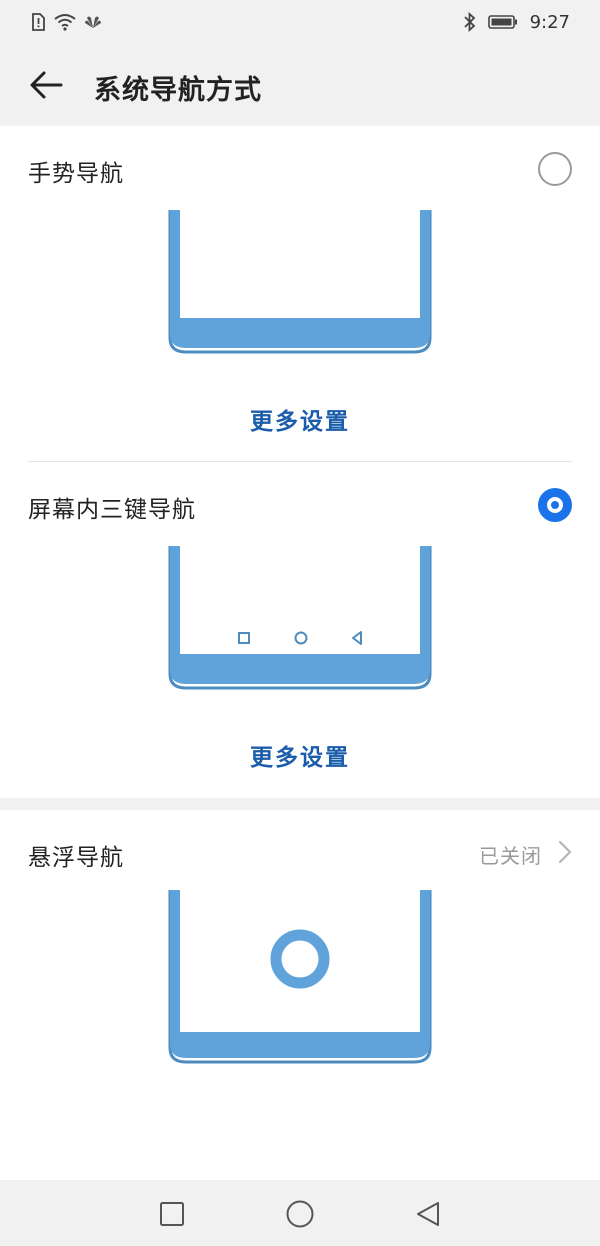 Image resolution: width=600 pixels, height=1246 pixels. I want to click on status-time: 9:27, so click(549, 22).